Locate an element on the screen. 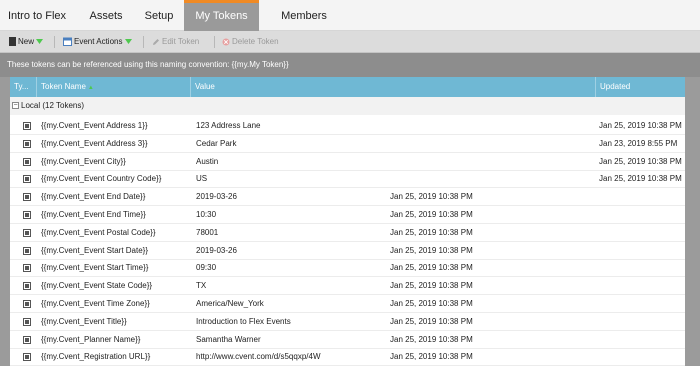  collapse-icon: − is located at coordinates (15, 105).